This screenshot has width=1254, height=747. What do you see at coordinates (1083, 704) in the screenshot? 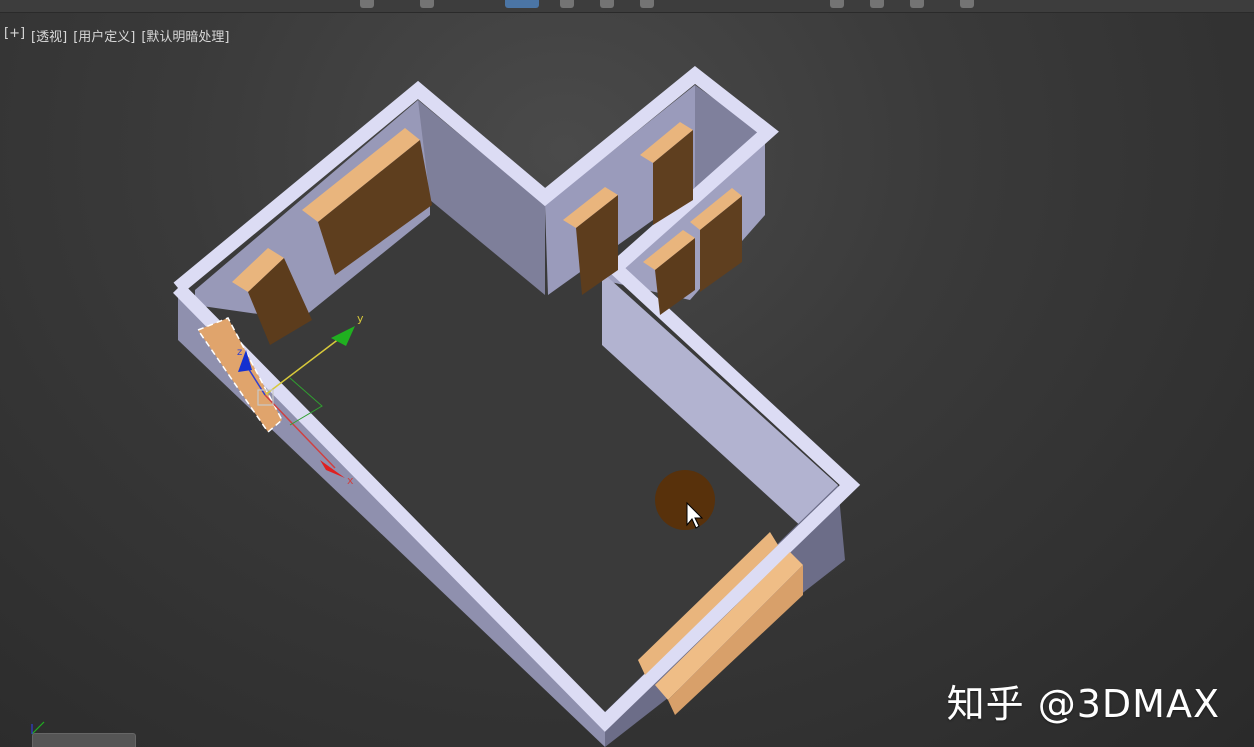
I see `watermark-text: 知乎 @3DMAX` at bounding box center [1083, 704].